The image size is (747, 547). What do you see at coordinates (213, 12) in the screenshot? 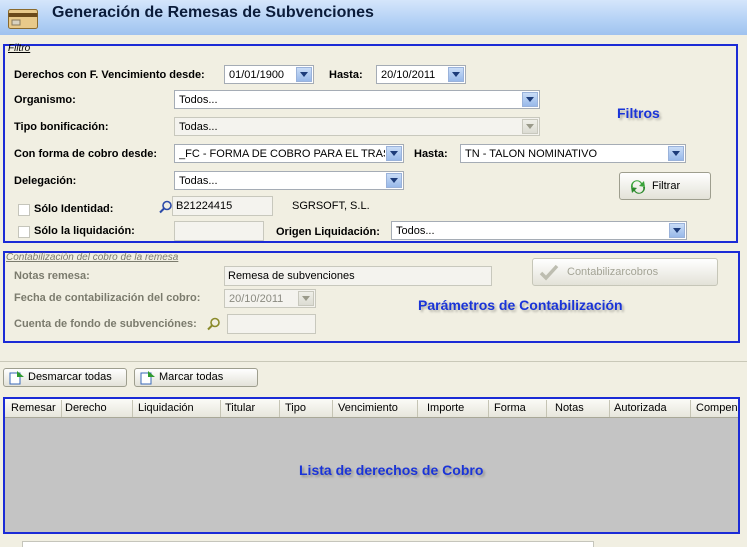
I see `window-title: Generación de Remesas de Subvenciones` at bounding box center [213, 12].